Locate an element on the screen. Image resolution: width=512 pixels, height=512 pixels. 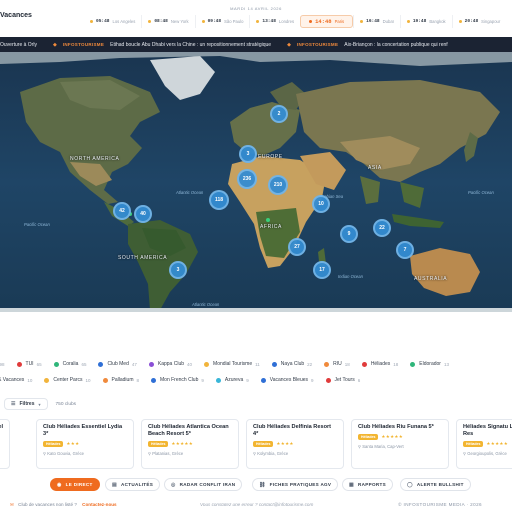
brand-chip: Coralia 65 is located at coordinates (69, 364).